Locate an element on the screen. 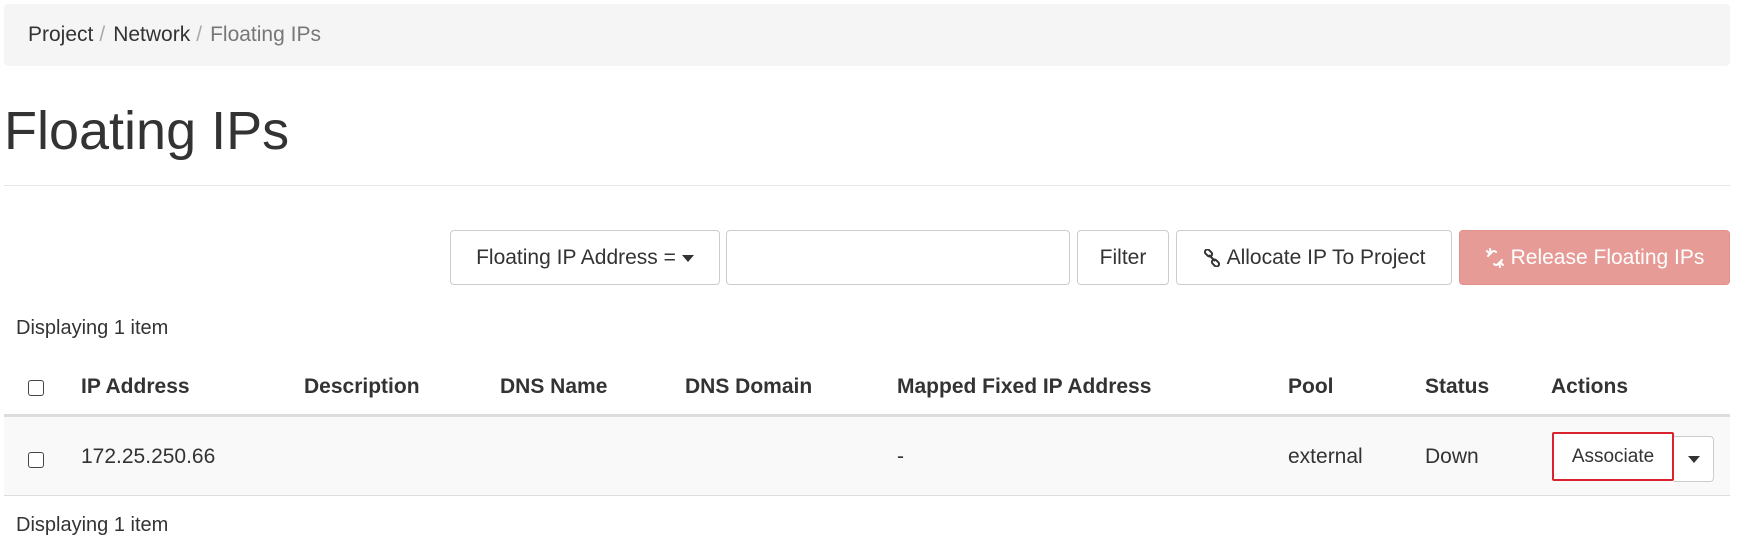 The height and width of the screenshot is (552, 1750). release-floating-ips-button: Release Floating IPs is located at coordinates (1594, 257).